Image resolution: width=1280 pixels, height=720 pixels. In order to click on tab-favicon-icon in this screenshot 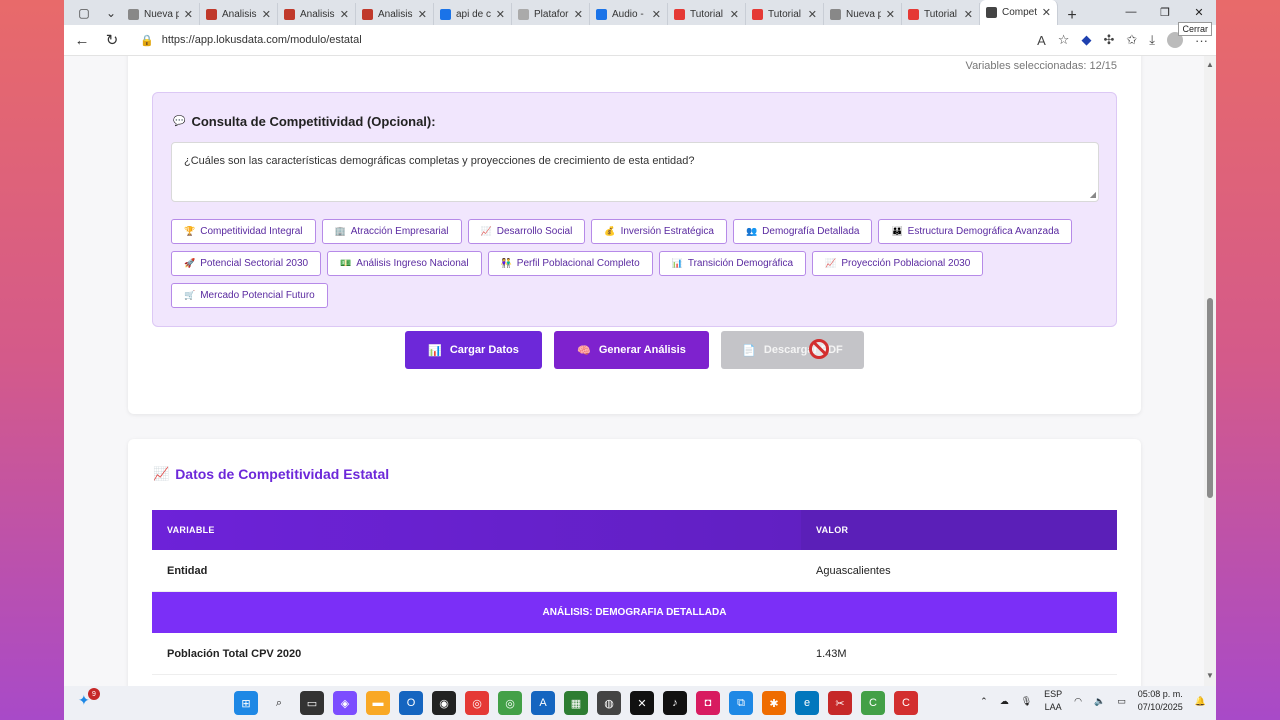, I will do `click(367, 14)`.